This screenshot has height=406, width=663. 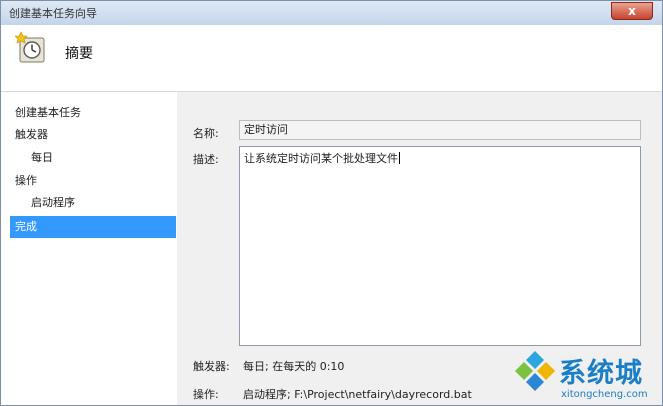 I want to click on step-daily: 每日, so click(x=93, y=158).